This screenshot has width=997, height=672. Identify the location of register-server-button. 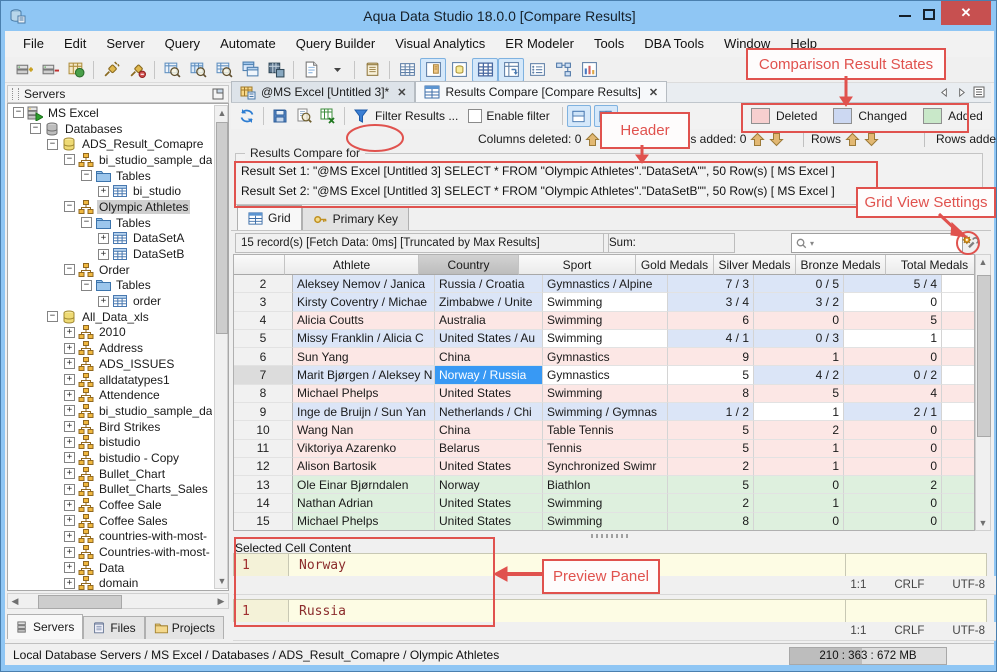
(24, 70).